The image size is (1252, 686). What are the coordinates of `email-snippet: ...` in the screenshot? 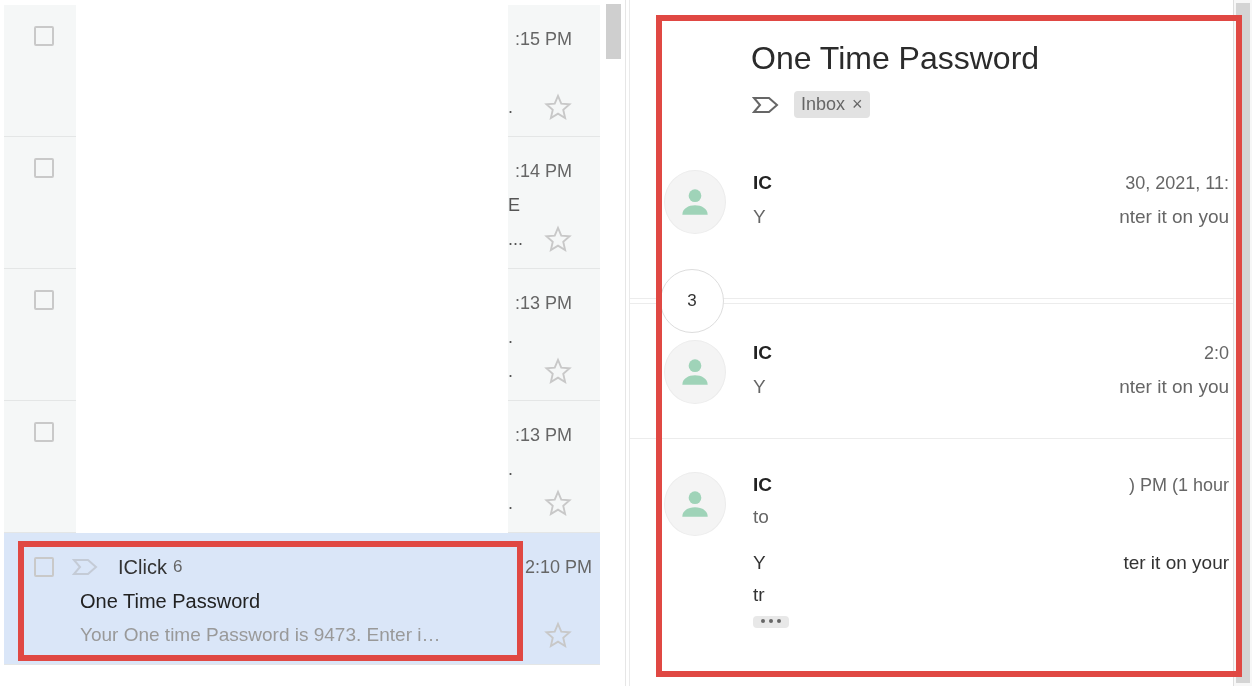 It's located at (515, 239).